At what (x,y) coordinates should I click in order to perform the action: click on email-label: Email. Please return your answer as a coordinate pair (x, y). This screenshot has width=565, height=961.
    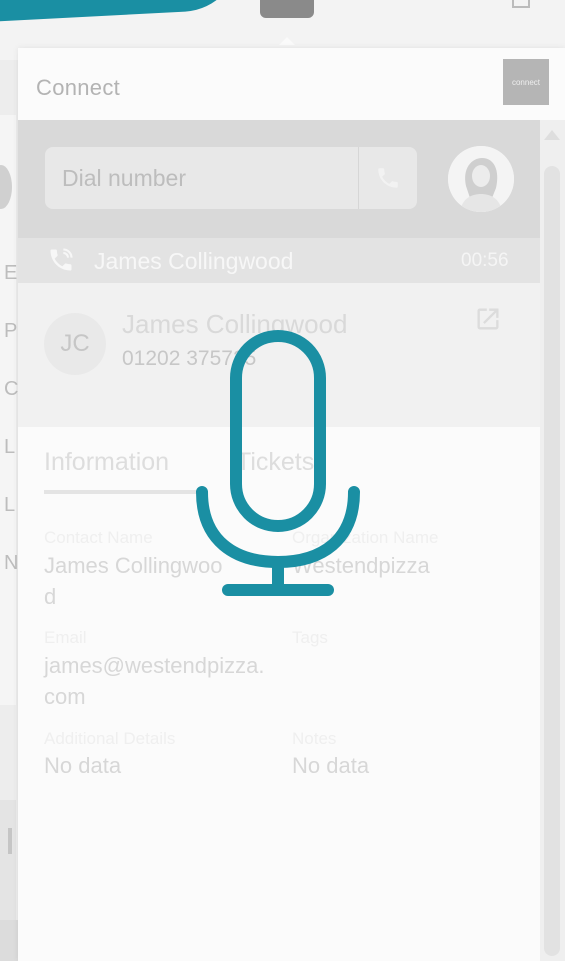
    Looking at the image, I should click on (65, 637).